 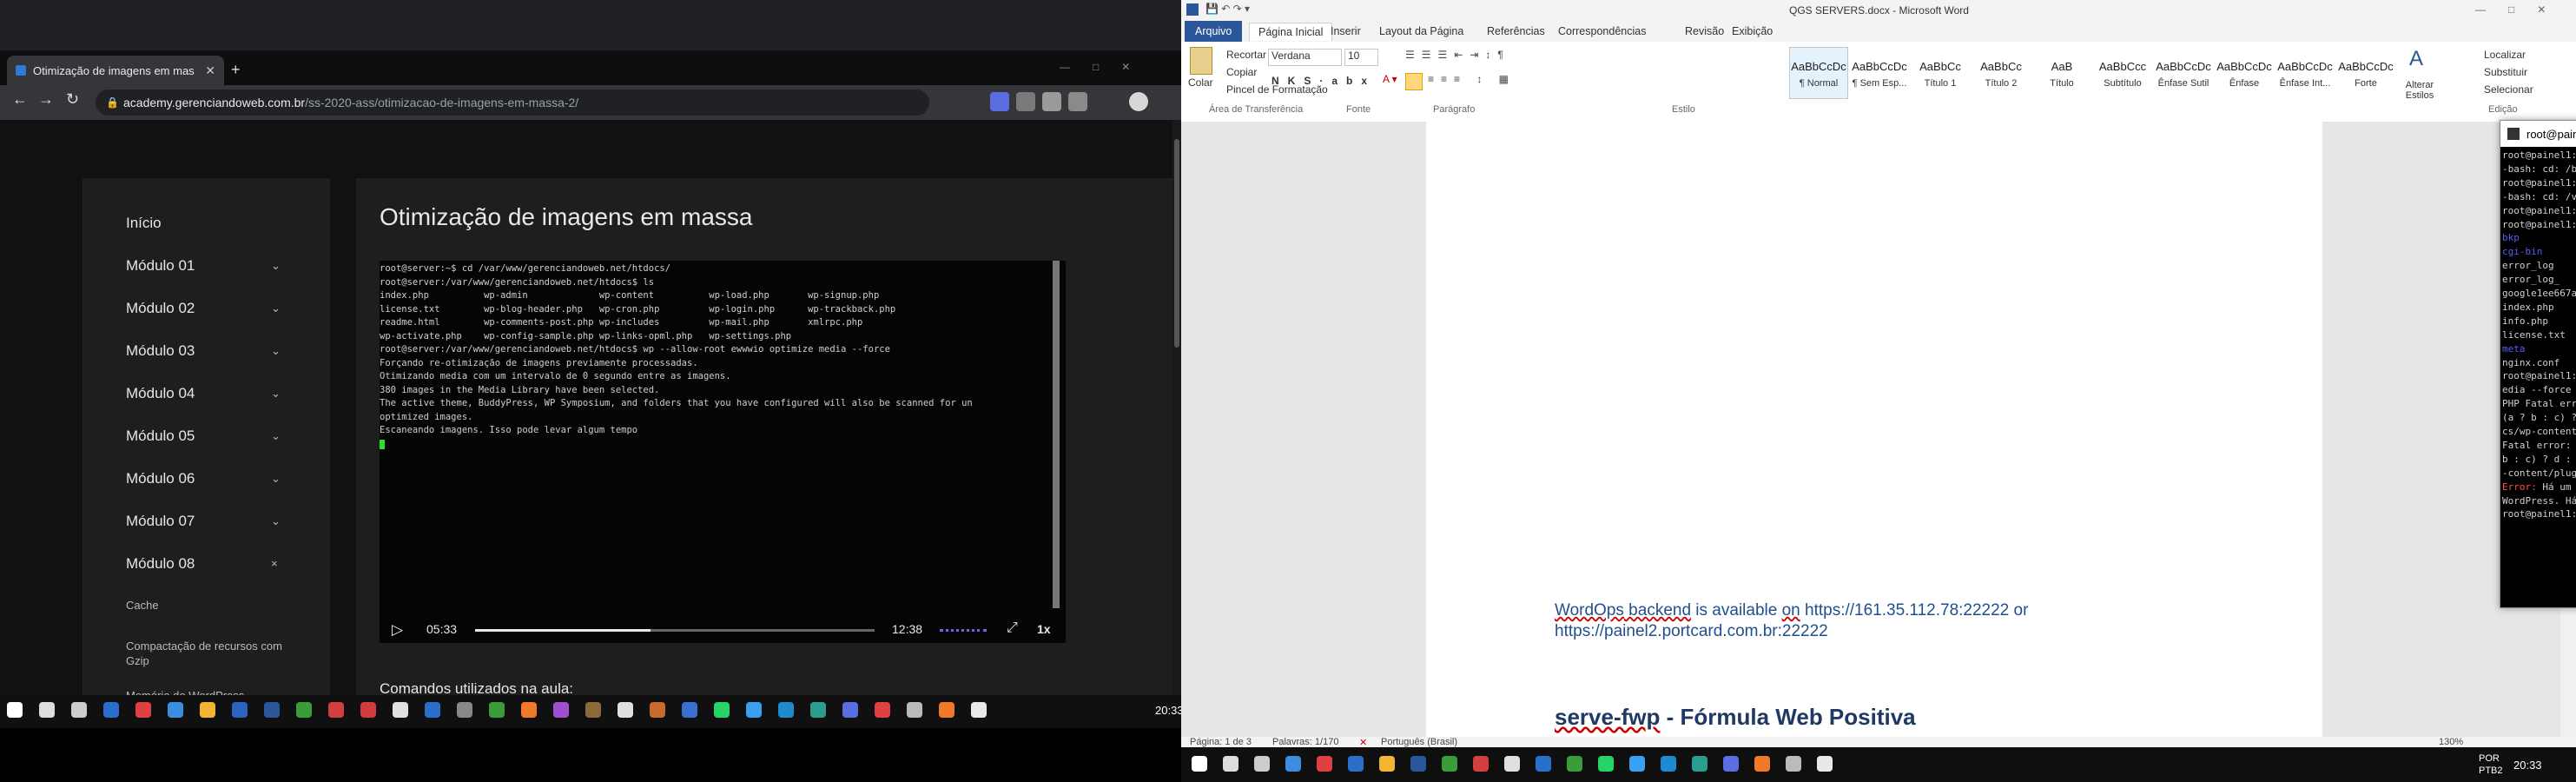 I want to click on status-words: Palavras: 1/170, so click(x=1305, y=742).